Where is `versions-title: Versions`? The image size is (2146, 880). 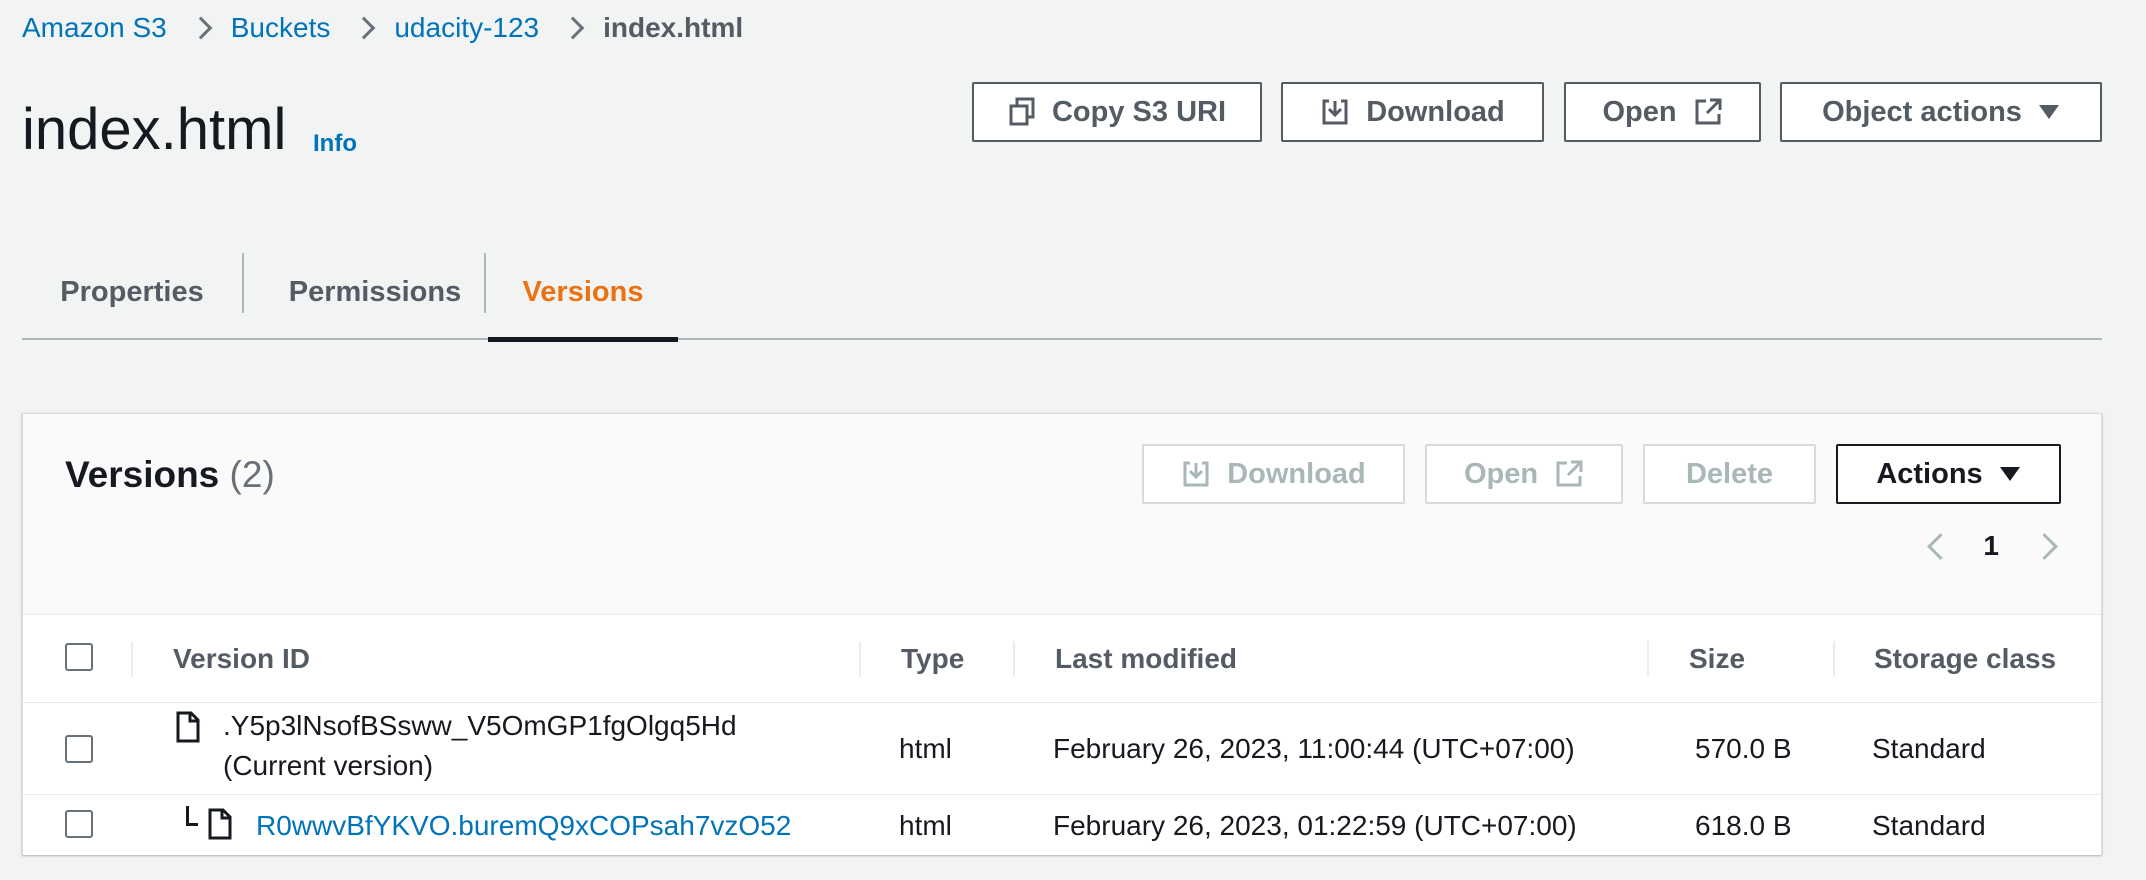
versions-title: Versions is located at coordinates (142, 474).